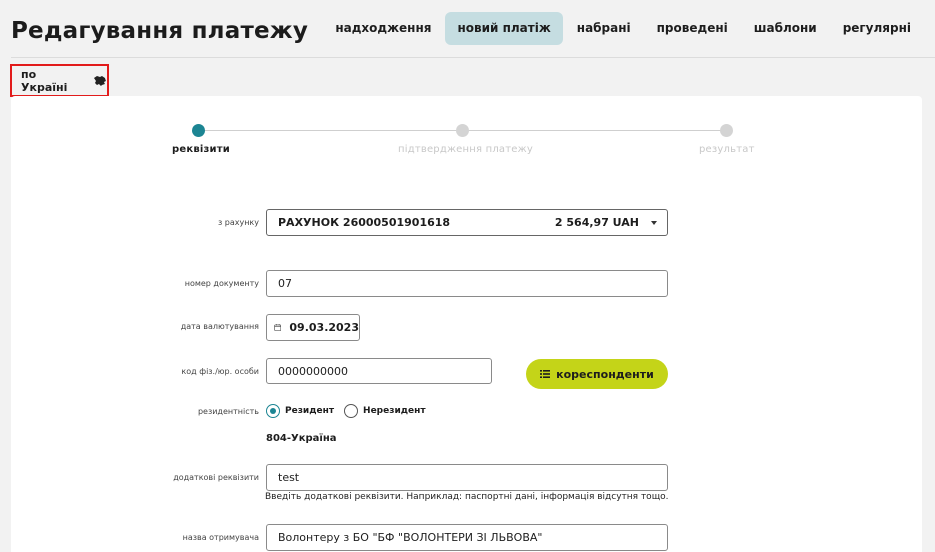  I want to click on nonresident-radio-label: Нерезидент, so click(394, 411).